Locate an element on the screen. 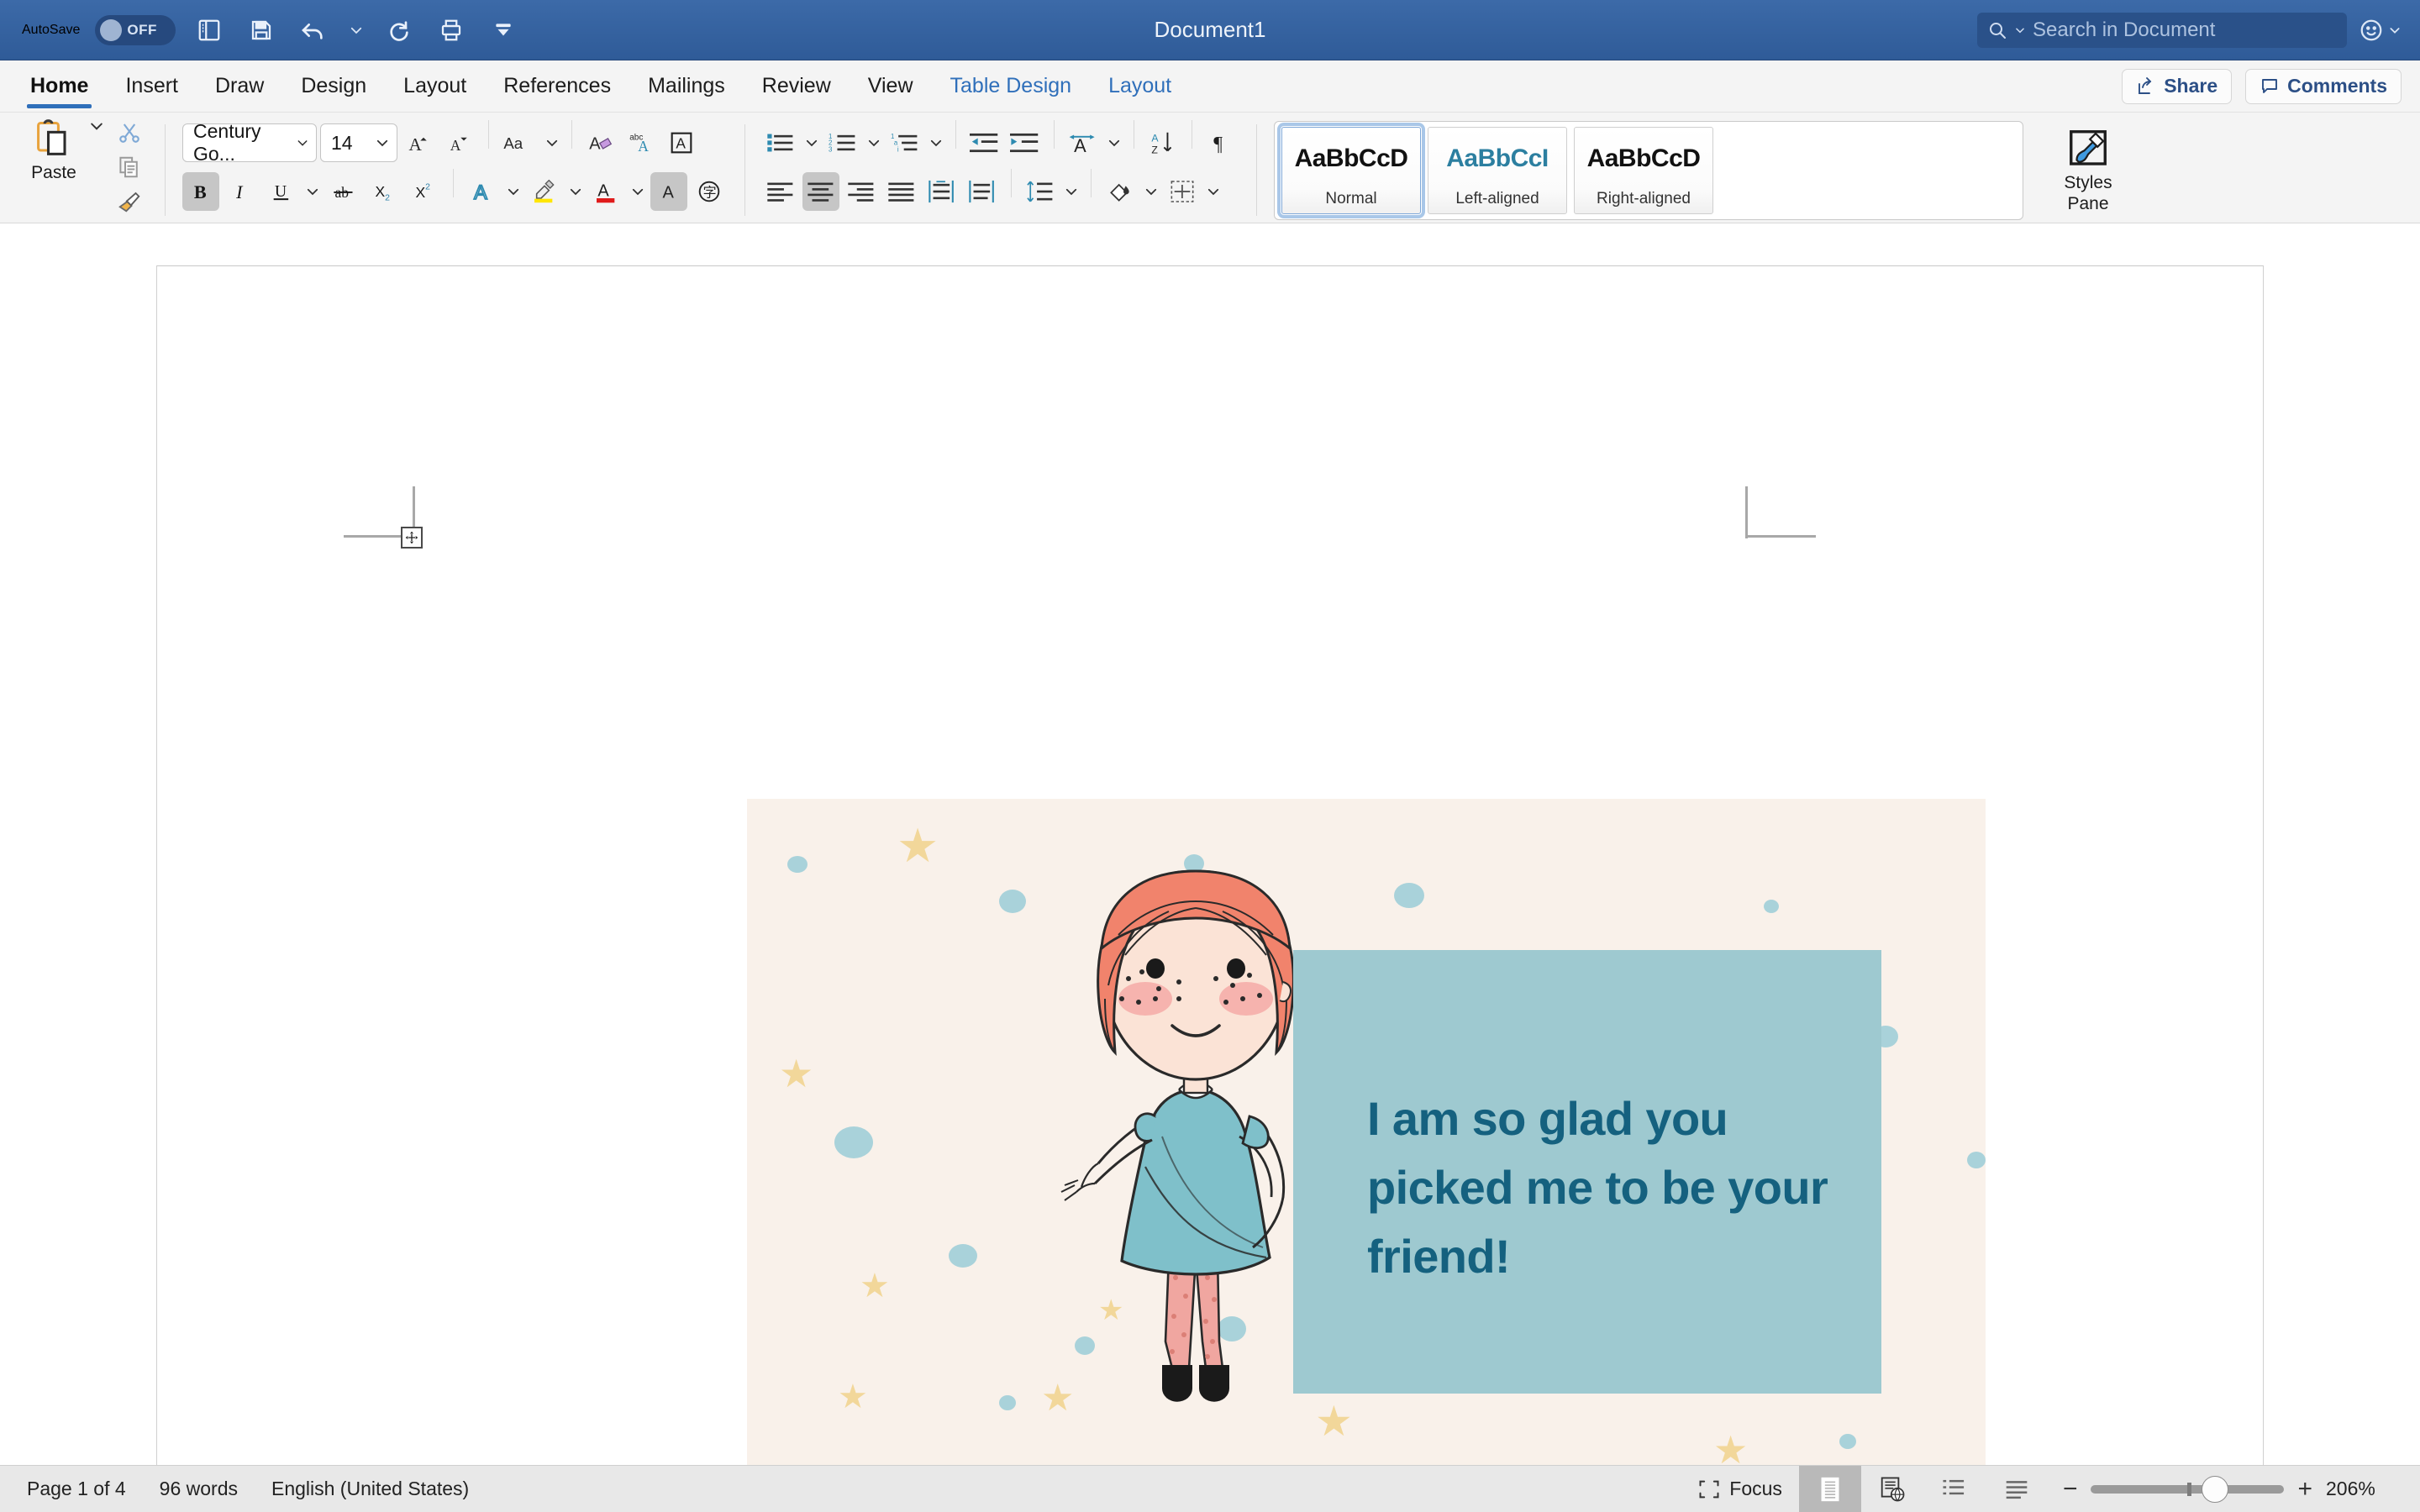  change-case-chevron-down-icon is located at coordinates (552, 142).